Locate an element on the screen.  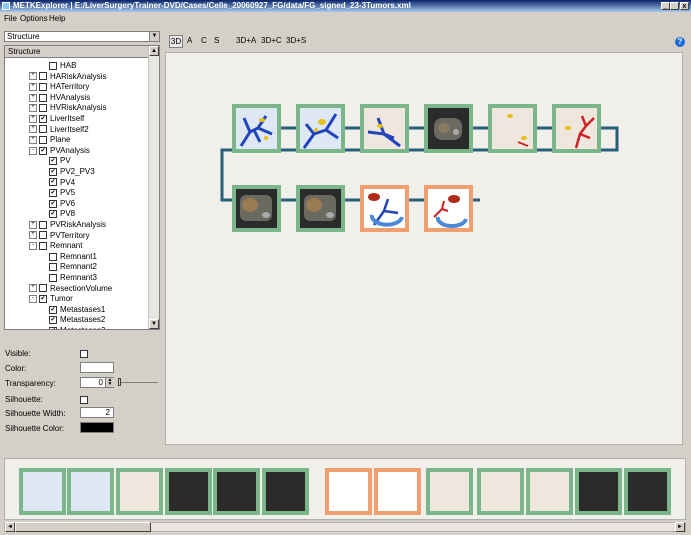
scrollbar-thumb is located at coordinates (83, 527).